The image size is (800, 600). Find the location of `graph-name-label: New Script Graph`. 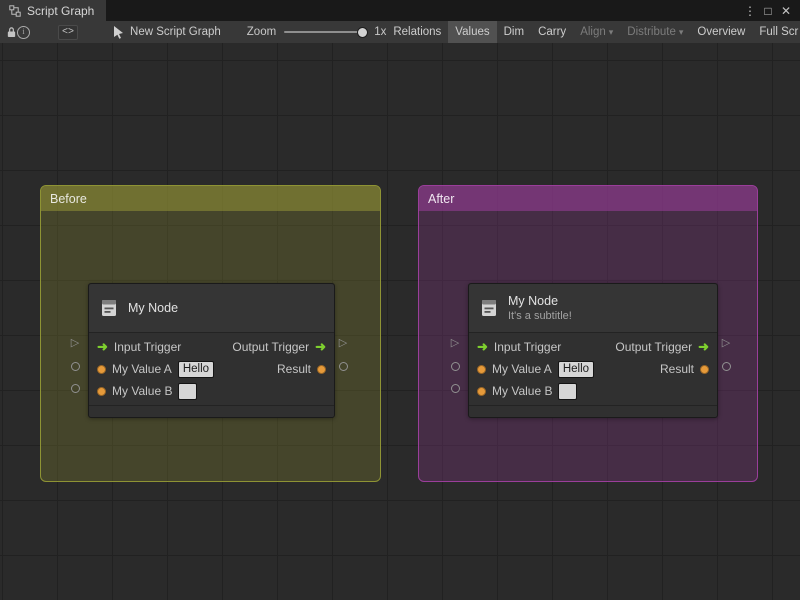

graph-name-label: New Script Graph is located at coordinates (175, 32).